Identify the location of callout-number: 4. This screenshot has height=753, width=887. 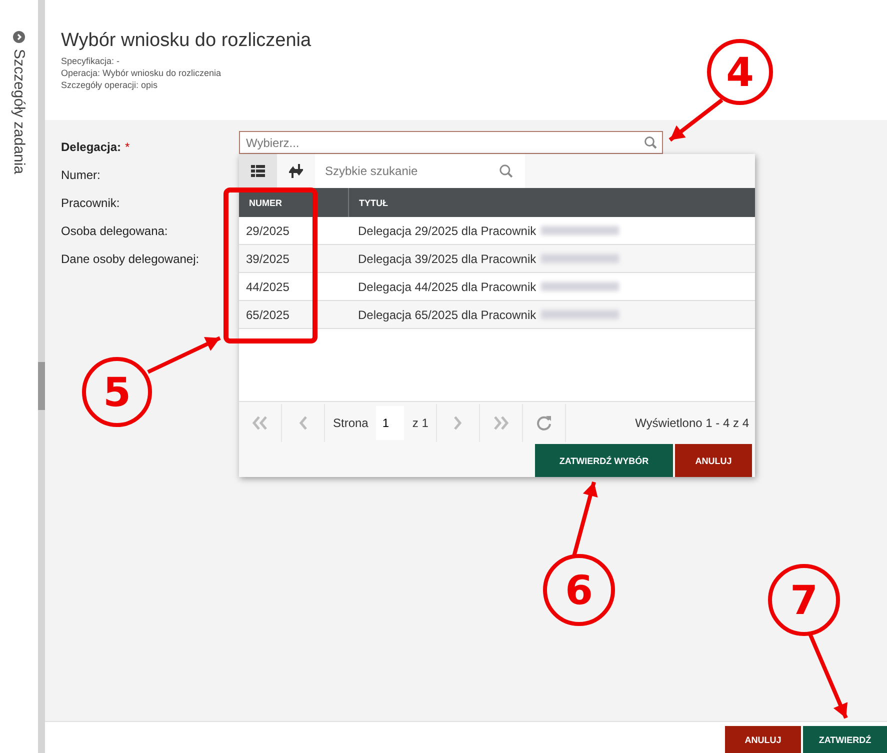
(740, 73).